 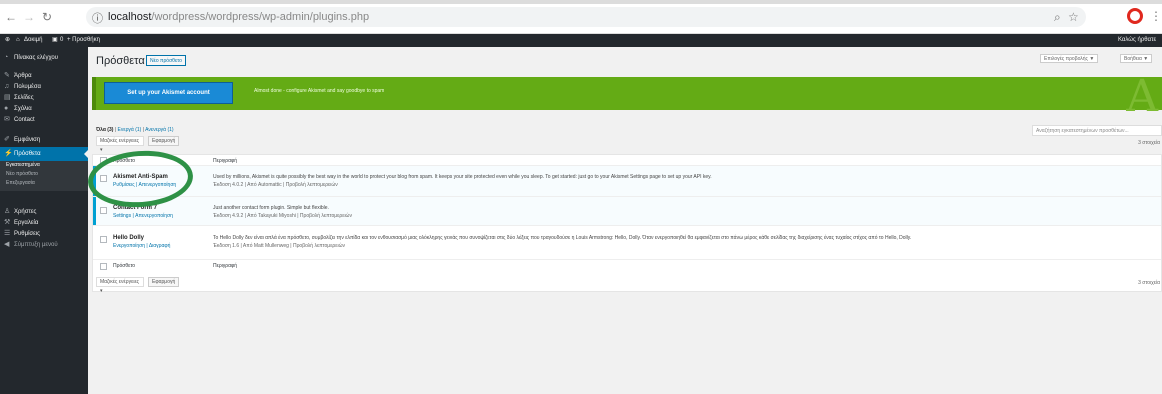 I want to click on items-count-bottom: 3 στοιχεία, so click(x=1149, y=283).